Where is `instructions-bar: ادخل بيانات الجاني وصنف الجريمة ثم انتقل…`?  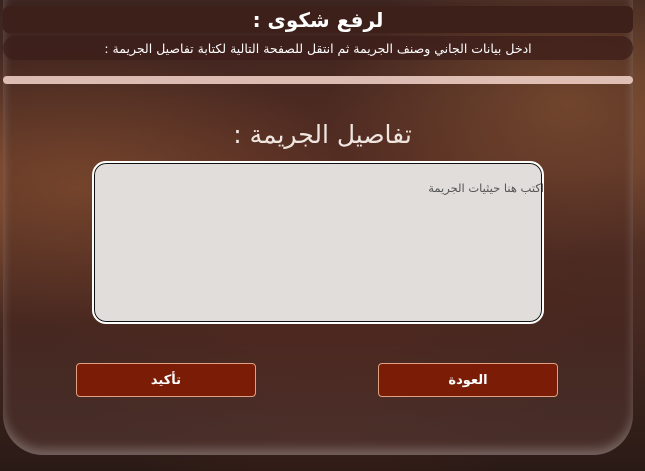
instructions-bar: ادخل بيانات الجاني وصنف الجريمة ثم انتقل… is located at coordinates (318, 48).